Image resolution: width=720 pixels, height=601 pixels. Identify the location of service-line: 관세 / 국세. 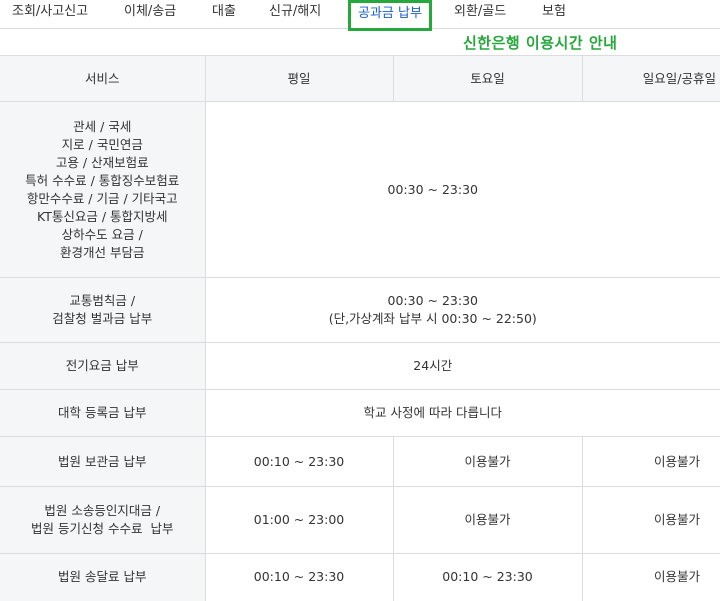
(102, 126).